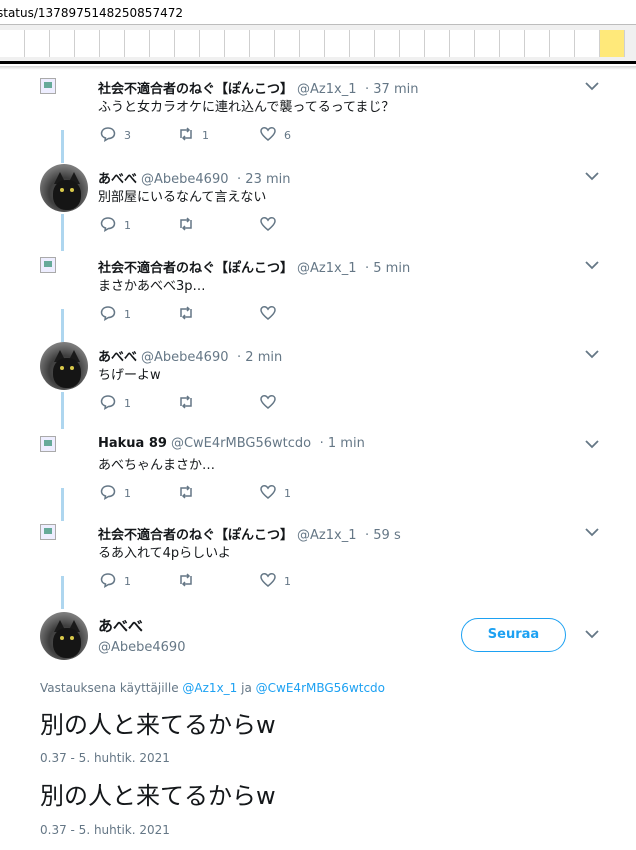 The height and width of the screenshot is (850, 636). I want to click on like-count: 6, so click(287, 135).